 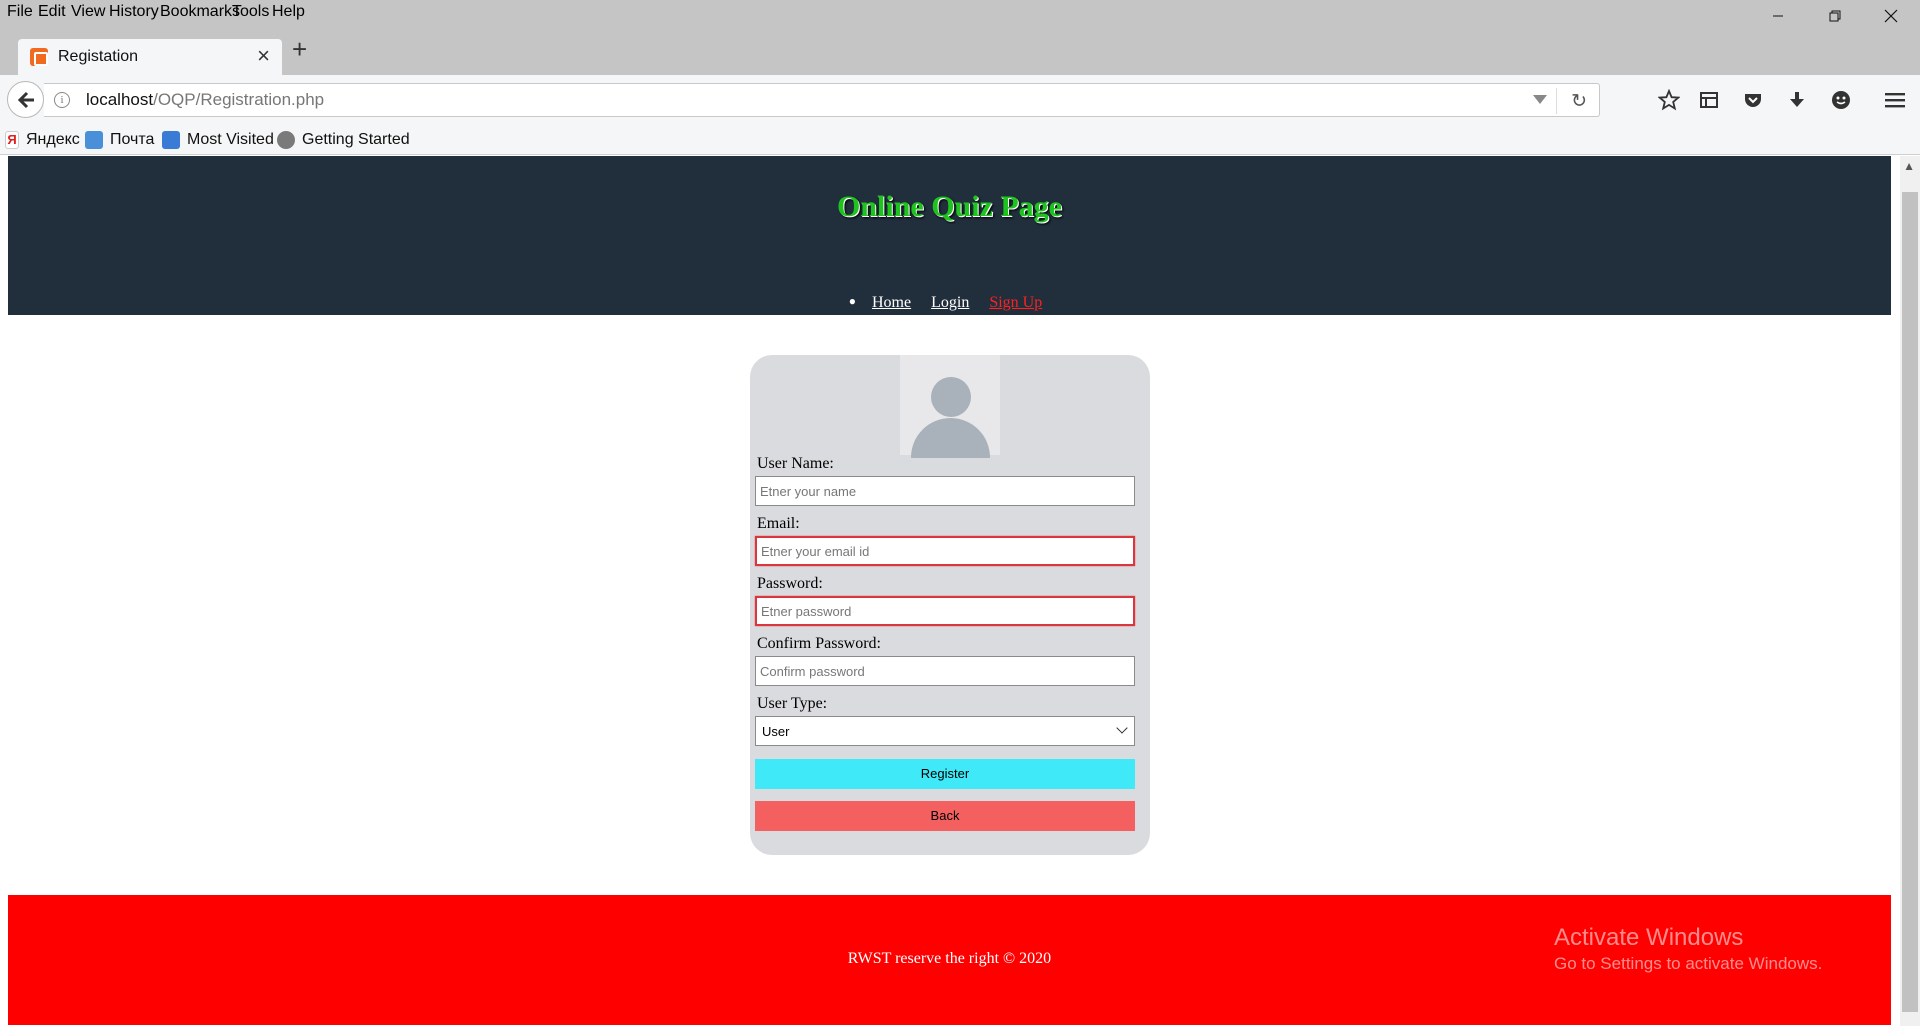 What do you see at coordinates (62, 100) in the screenshot?
I see `info-icon: i` at bounding box center [62, 100].